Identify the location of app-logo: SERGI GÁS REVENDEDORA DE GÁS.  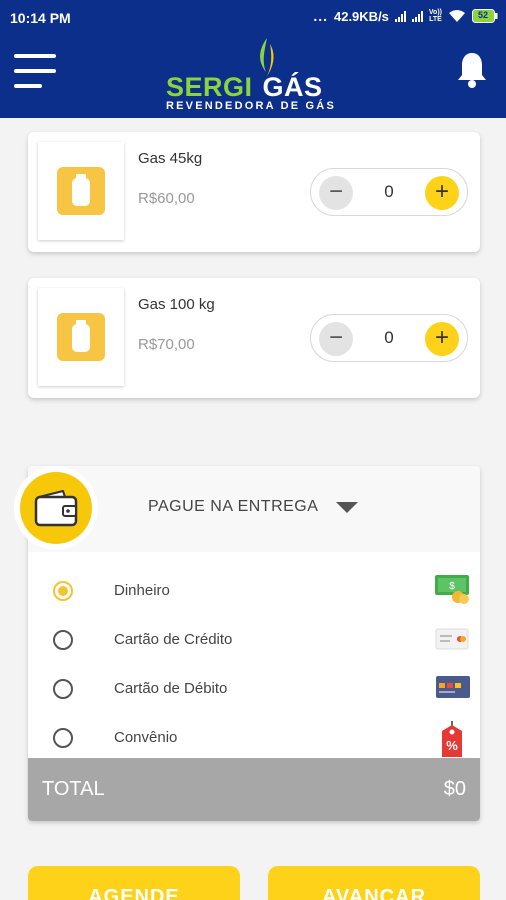
(254, 77).